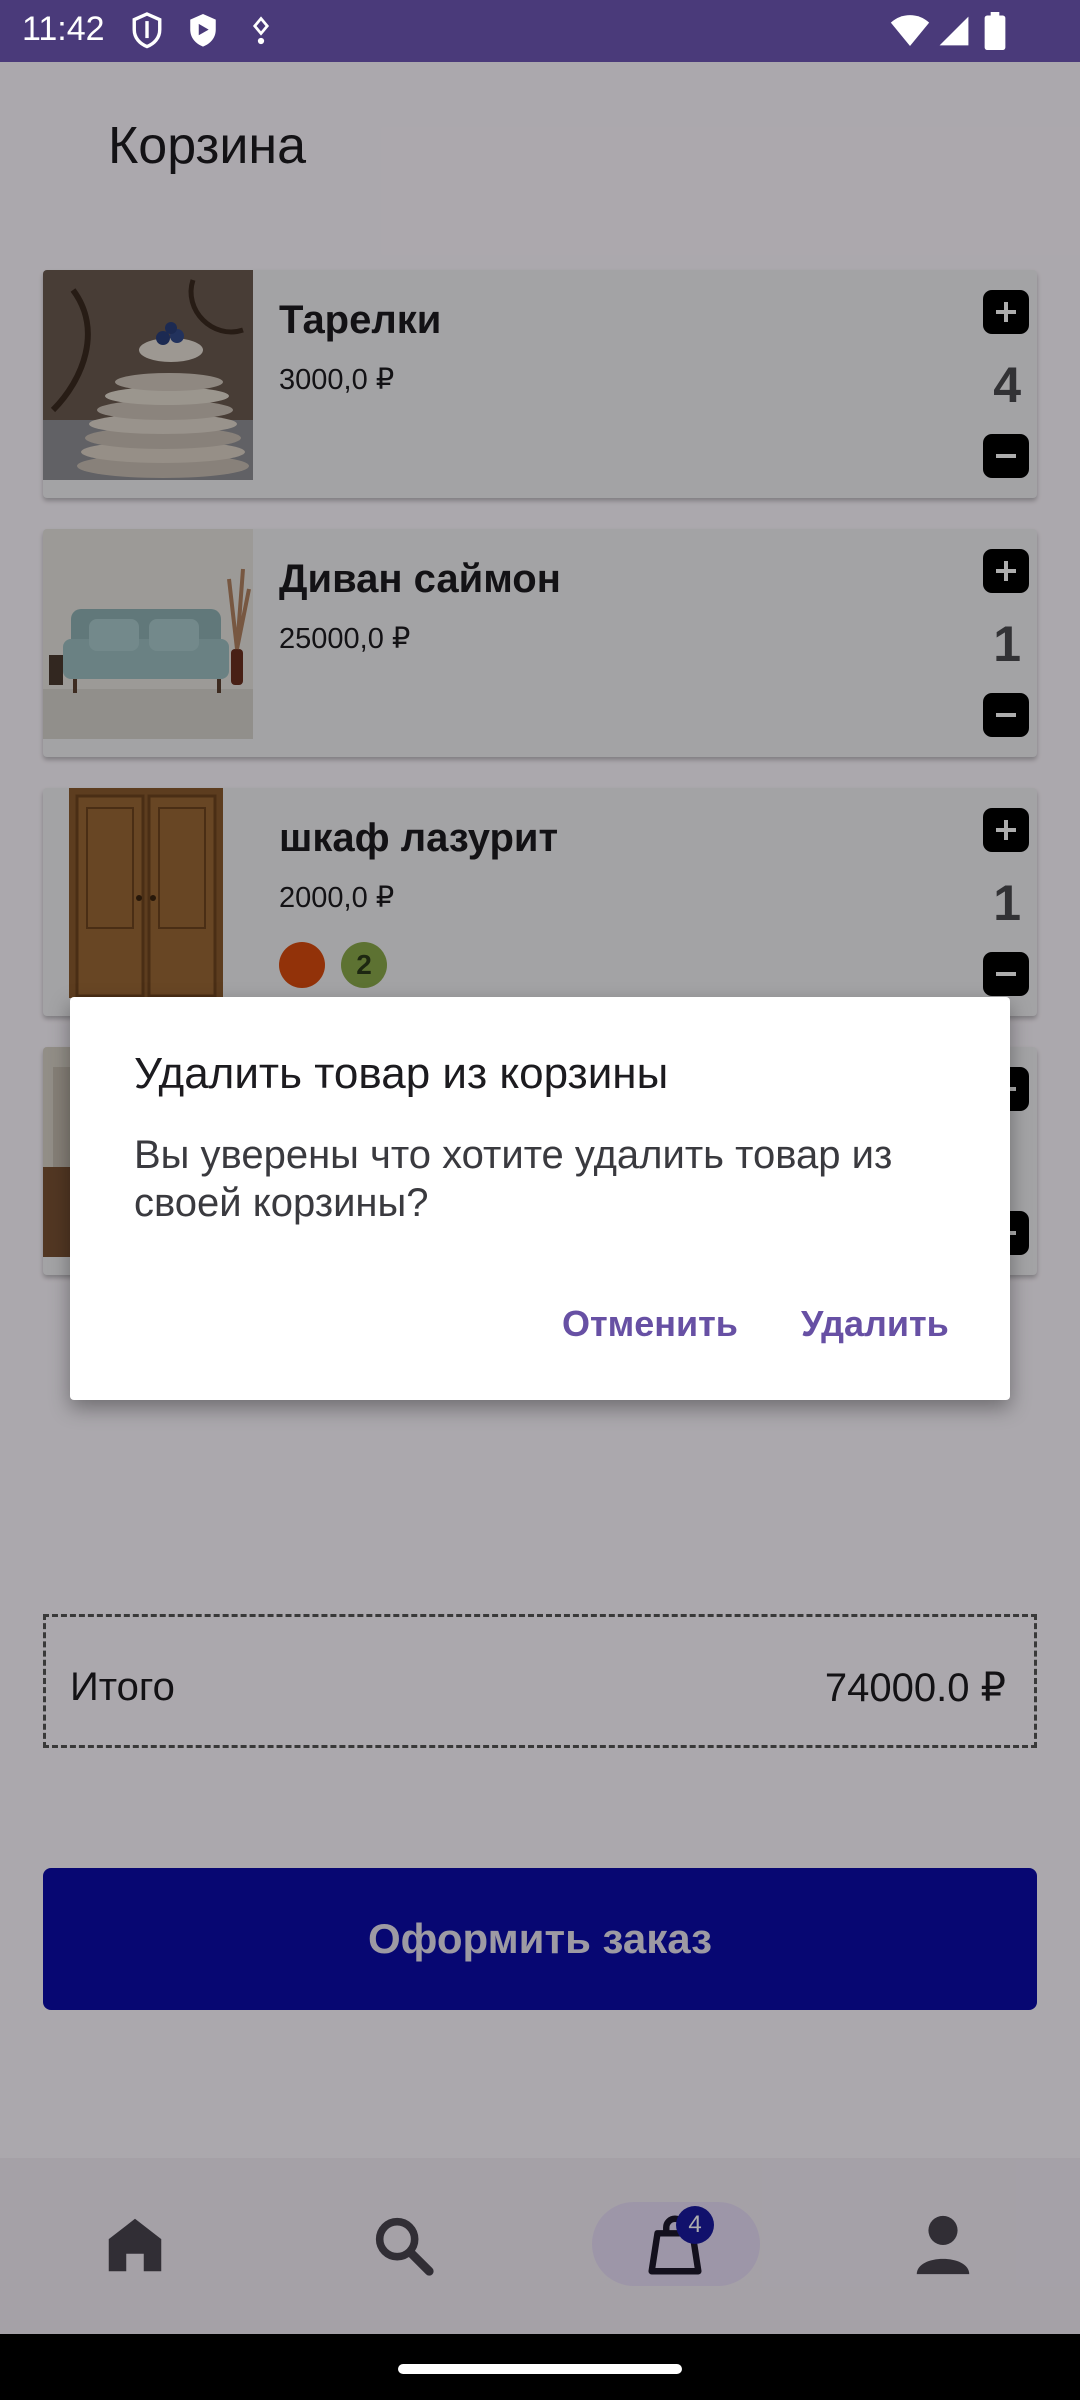 The width and height of the screenshot is (1080, 2400). I want to click on dialog-title: Удалить товар из корзины, so click(401, 1073).